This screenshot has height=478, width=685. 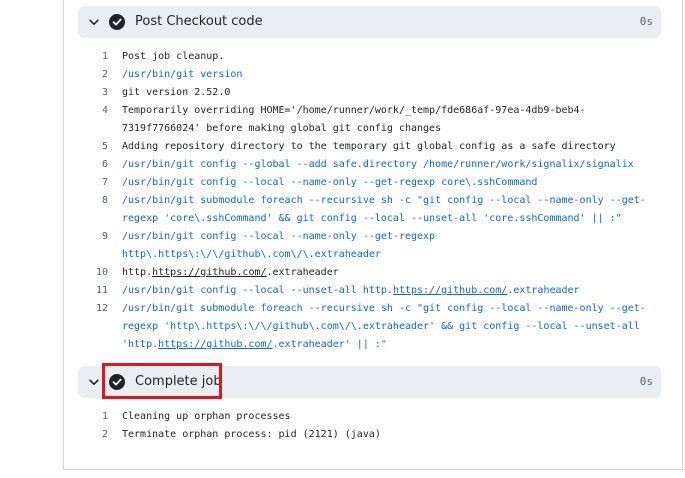 What do you see at coordinates (100, 291) in the screenshot?
I see `line-number: 11` at bounding box center [100, 291].